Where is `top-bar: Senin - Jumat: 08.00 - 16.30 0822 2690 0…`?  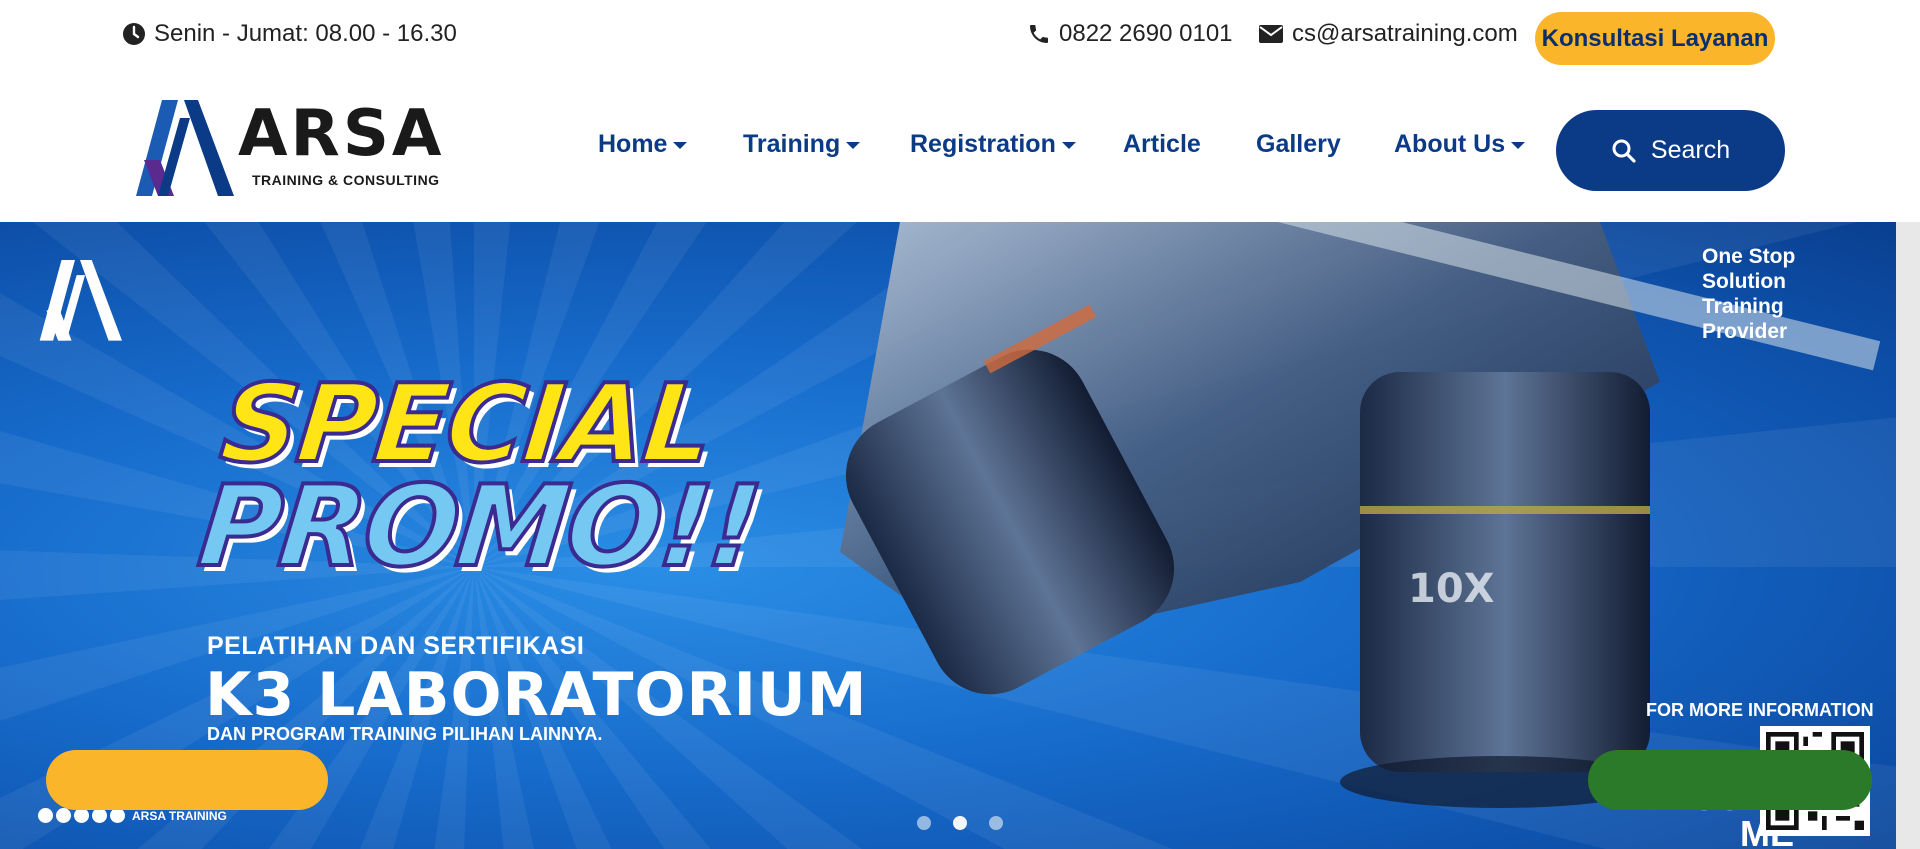
top-bar: Senin - Jumat: 08.00 - 16.30 0822 2690 0… is located at coordinates (960, 36).